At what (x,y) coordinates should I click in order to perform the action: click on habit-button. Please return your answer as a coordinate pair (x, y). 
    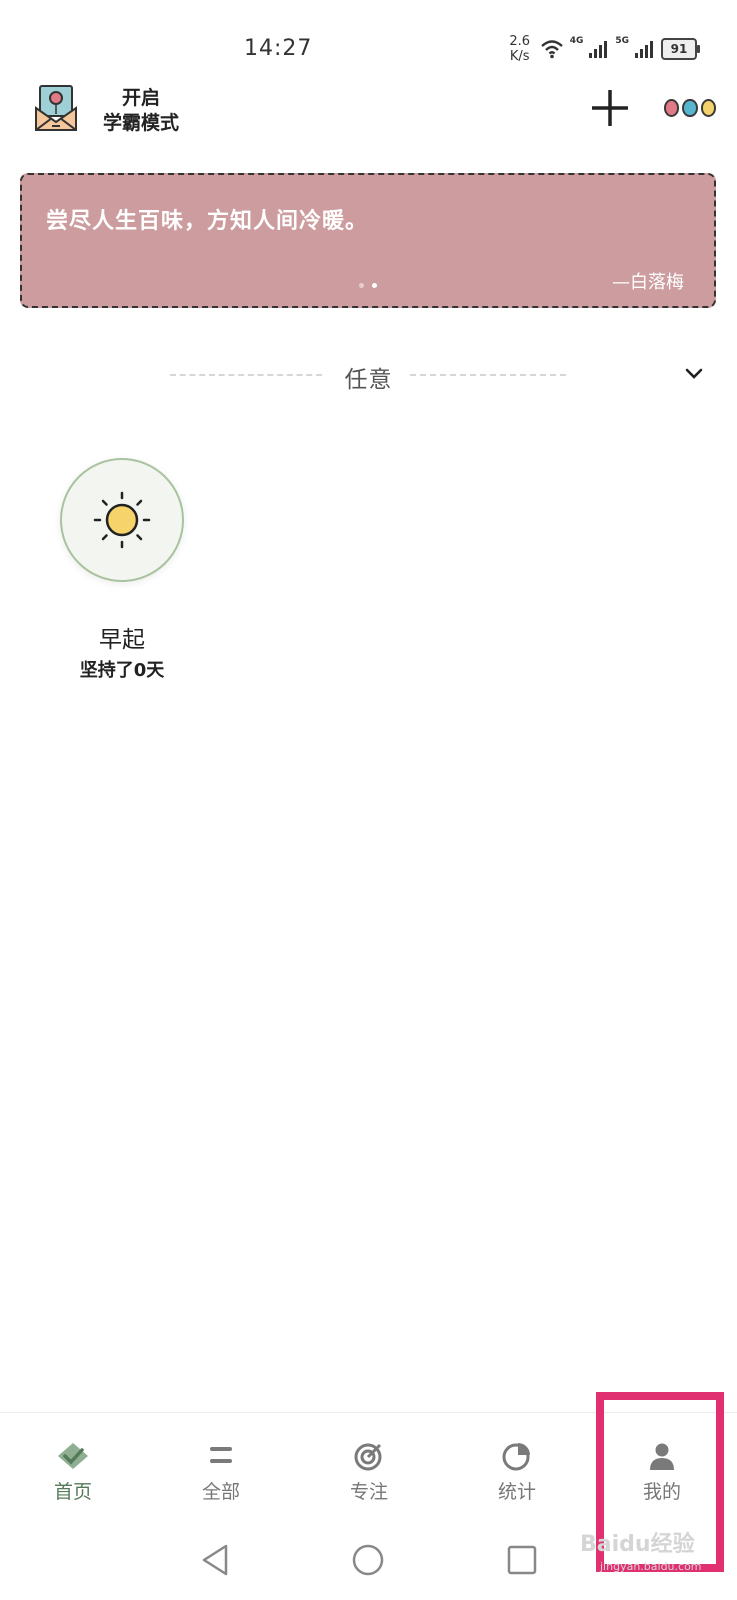
    Looking at the image, I should click on (122, 520).